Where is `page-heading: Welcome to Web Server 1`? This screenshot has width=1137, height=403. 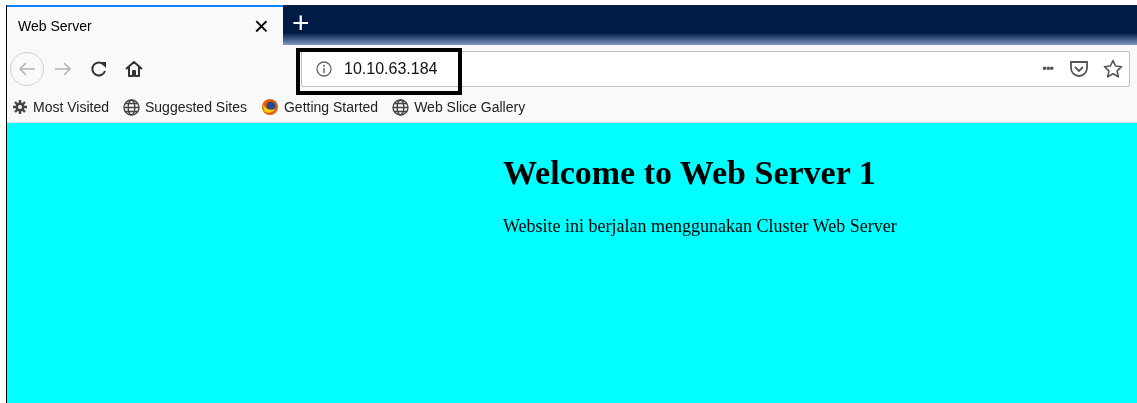 page-heading: Welcome to Web Server 1 is located at coordinates (690, 173).